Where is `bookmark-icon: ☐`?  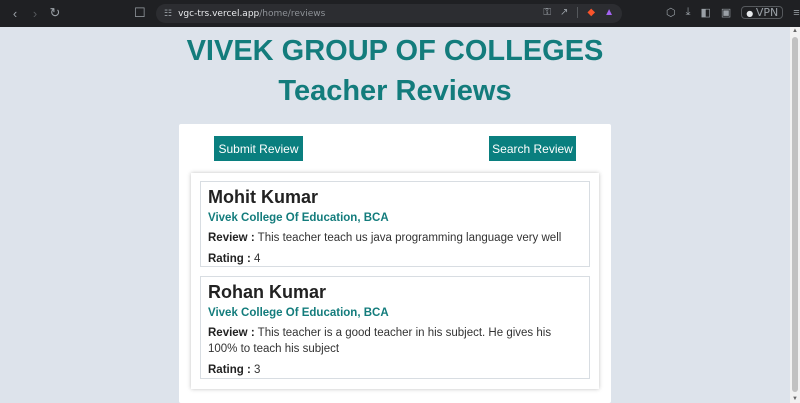
bookmark-icon: ☐ is located at coordinates (140, 13).